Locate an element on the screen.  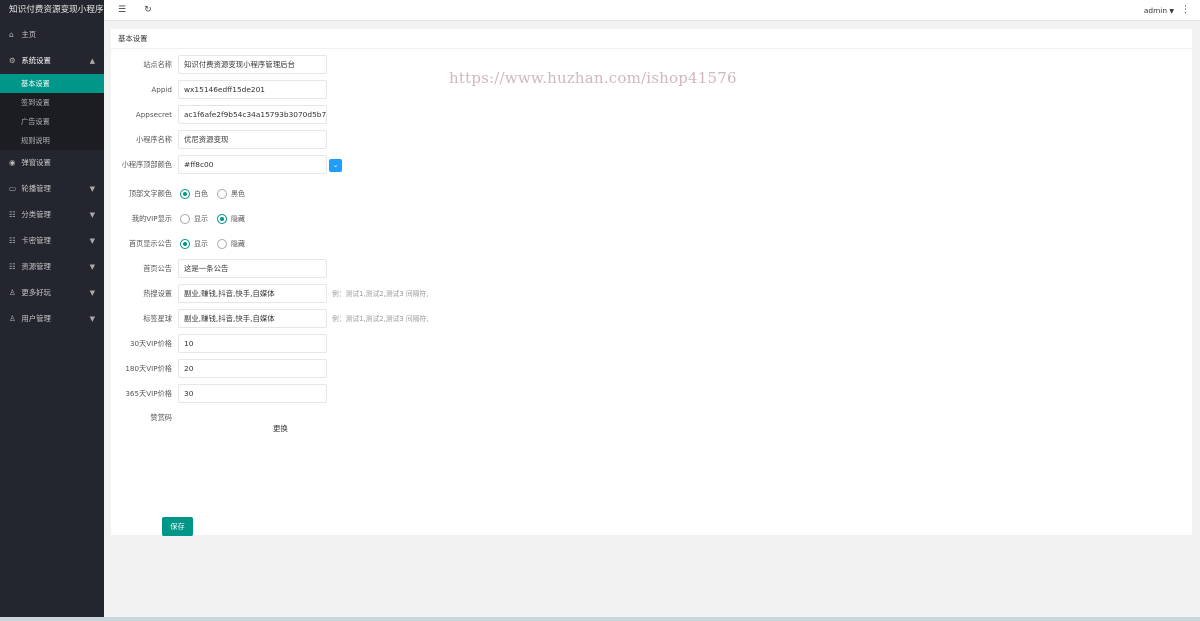
field-label: 顶部文字颜色 is located at coordinates (150, 193).